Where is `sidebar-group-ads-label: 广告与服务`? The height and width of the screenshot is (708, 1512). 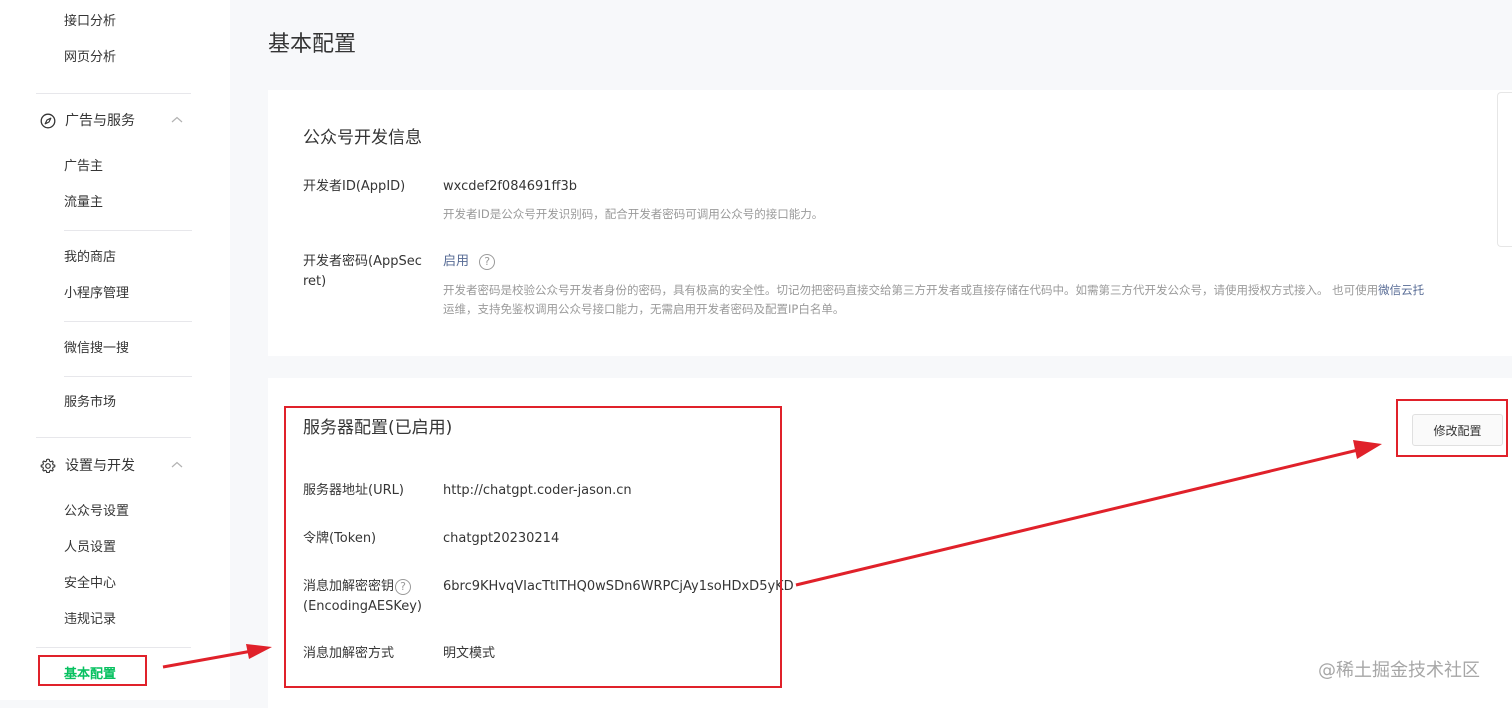
sidebar-group-ads-label: 广告与服务 is located at coordinates (100, 121).